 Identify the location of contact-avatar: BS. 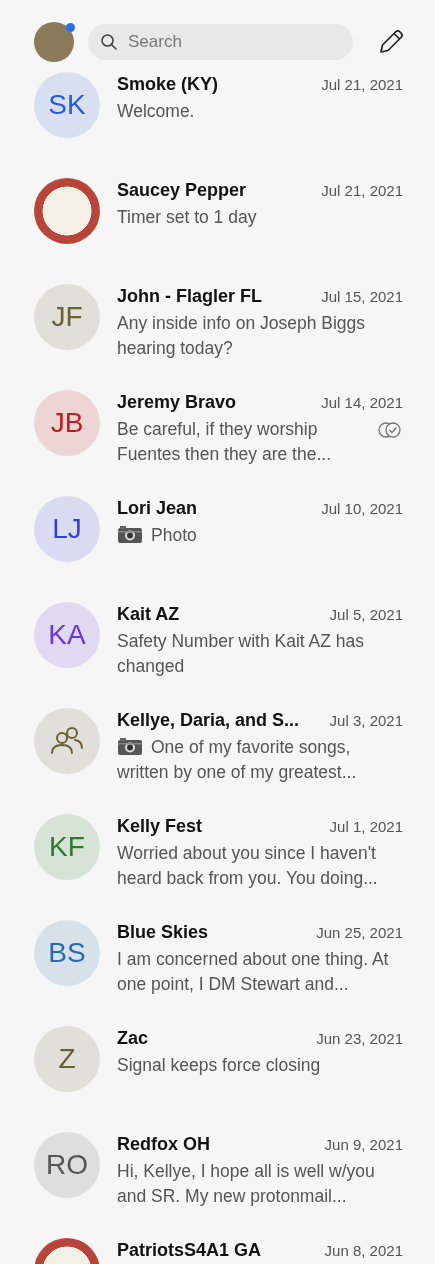
(67, 953).